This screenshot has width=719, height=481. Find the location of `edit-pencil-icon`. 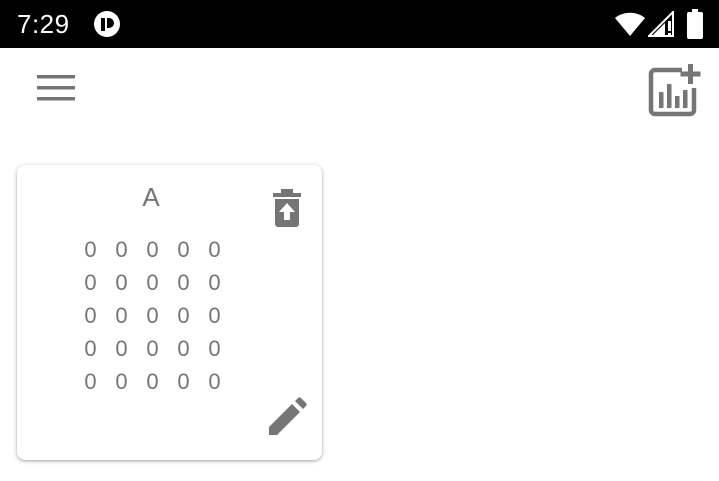

edit-pencil-icon is located at coordinates (286, 418).